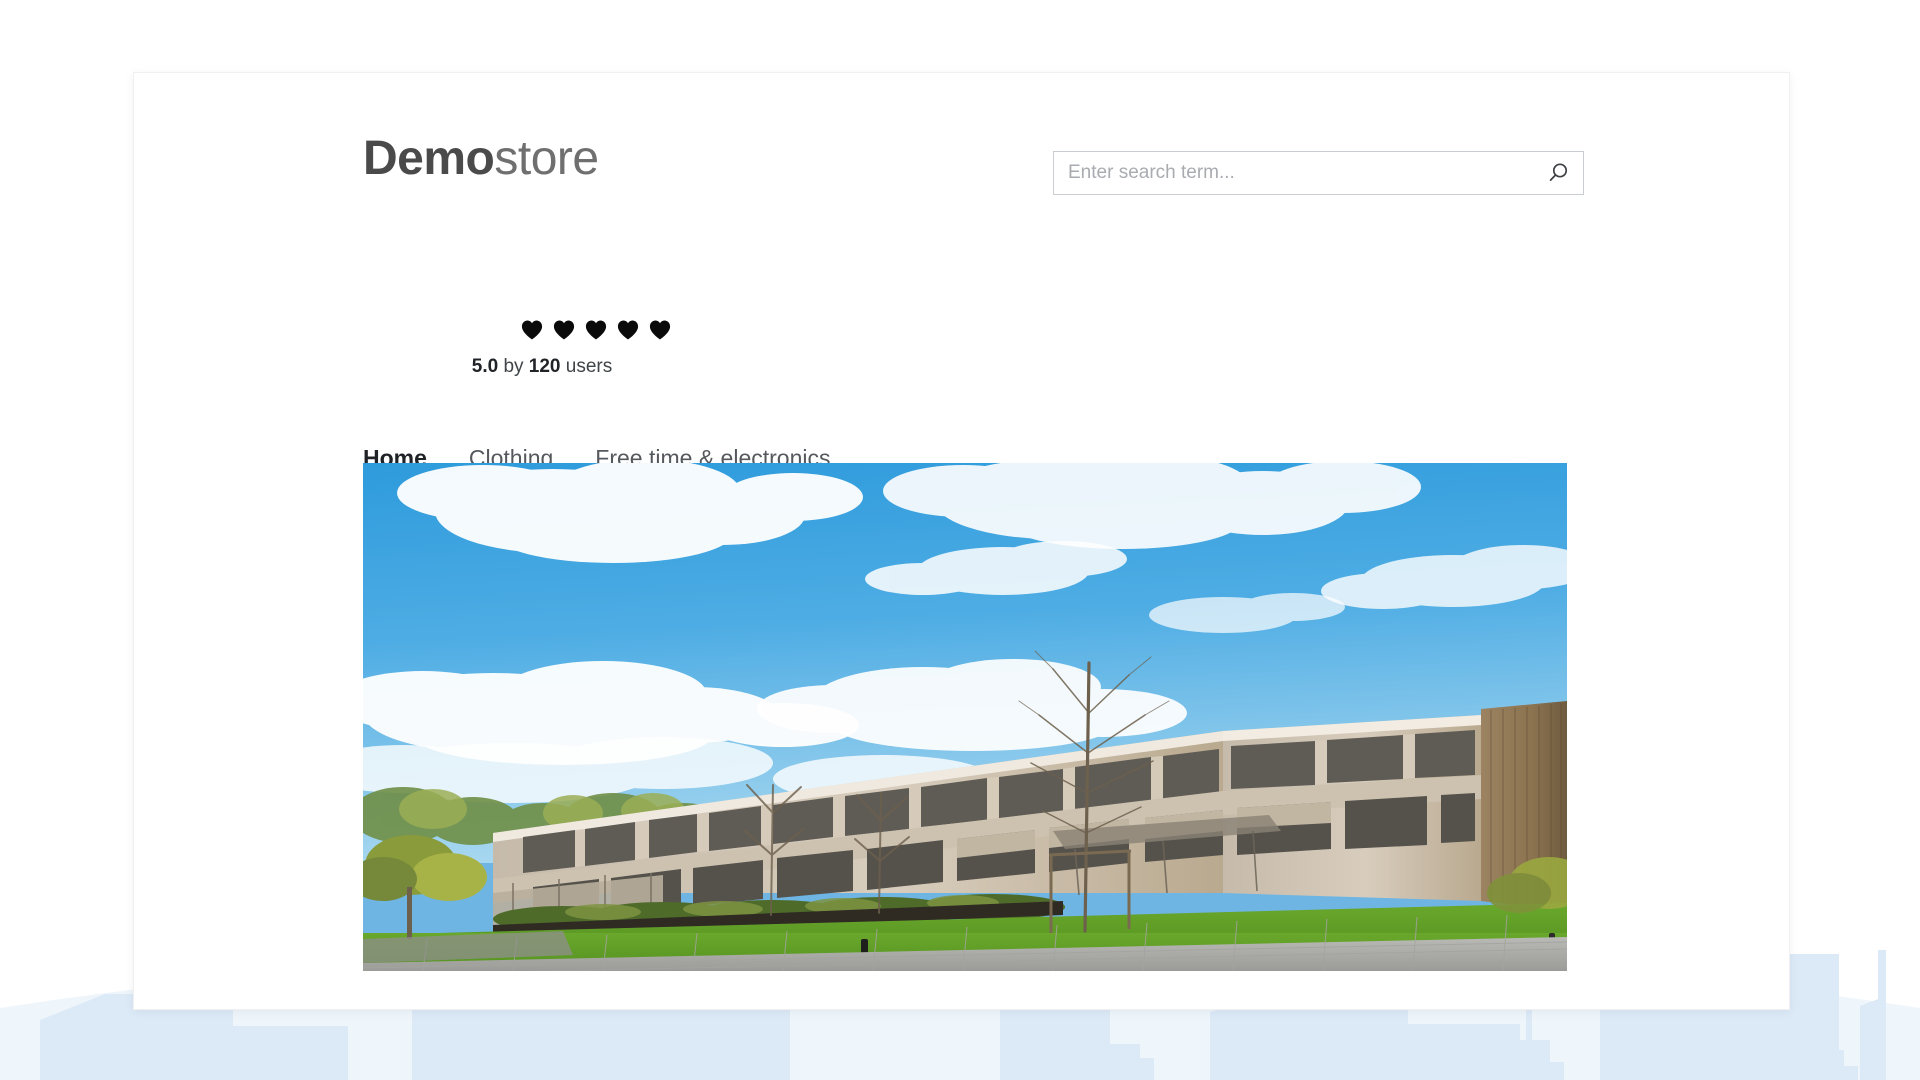 Image resolution: width=1920 pixels, height=1080 pixels. I want to click on search-submit-button, so click(1558, 173).